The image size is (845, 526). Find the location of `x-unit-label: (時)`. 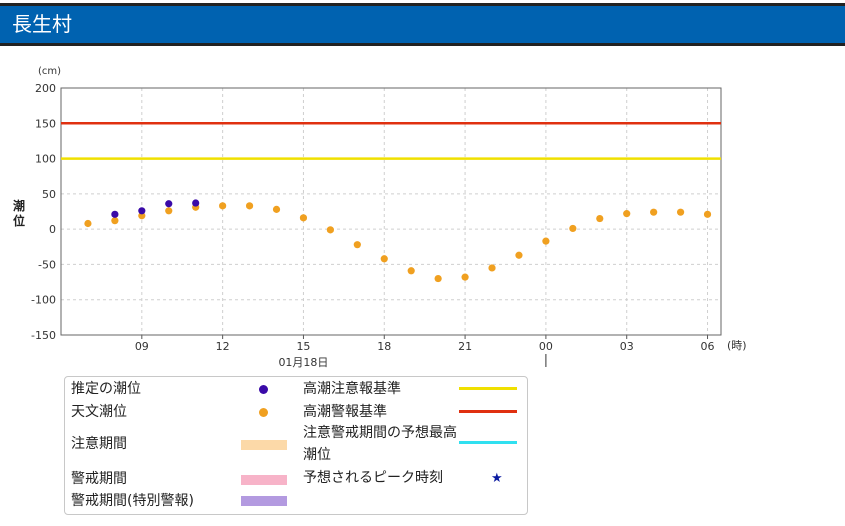

x-unit-label: (時) is located at coordinates (737, 345).